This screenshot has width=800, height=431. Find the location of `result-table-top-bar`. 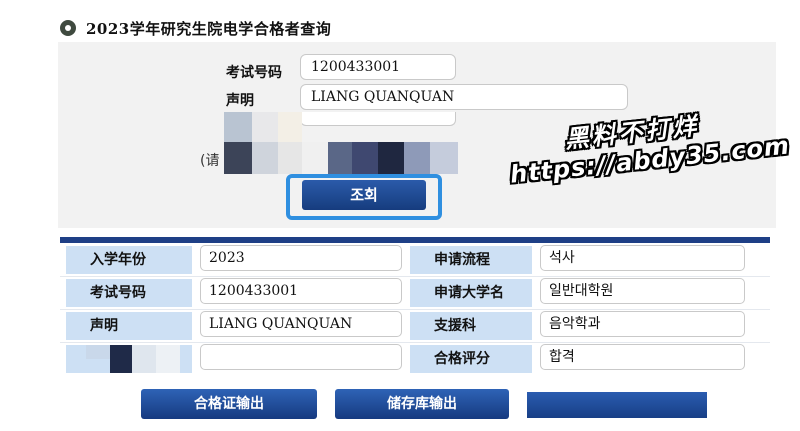

result-table-top-bar is located at coordinates (415, 240).